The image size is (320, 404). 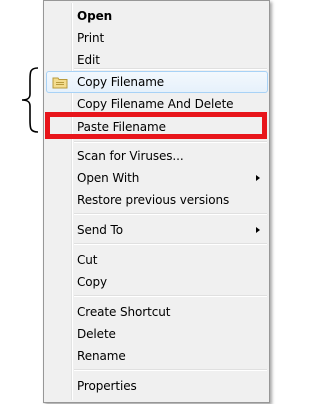 What do you see at coordinates (157, 178) in the screenshot?
I see `menu-item-open-with: Open With` at bounding box center [157, 178].